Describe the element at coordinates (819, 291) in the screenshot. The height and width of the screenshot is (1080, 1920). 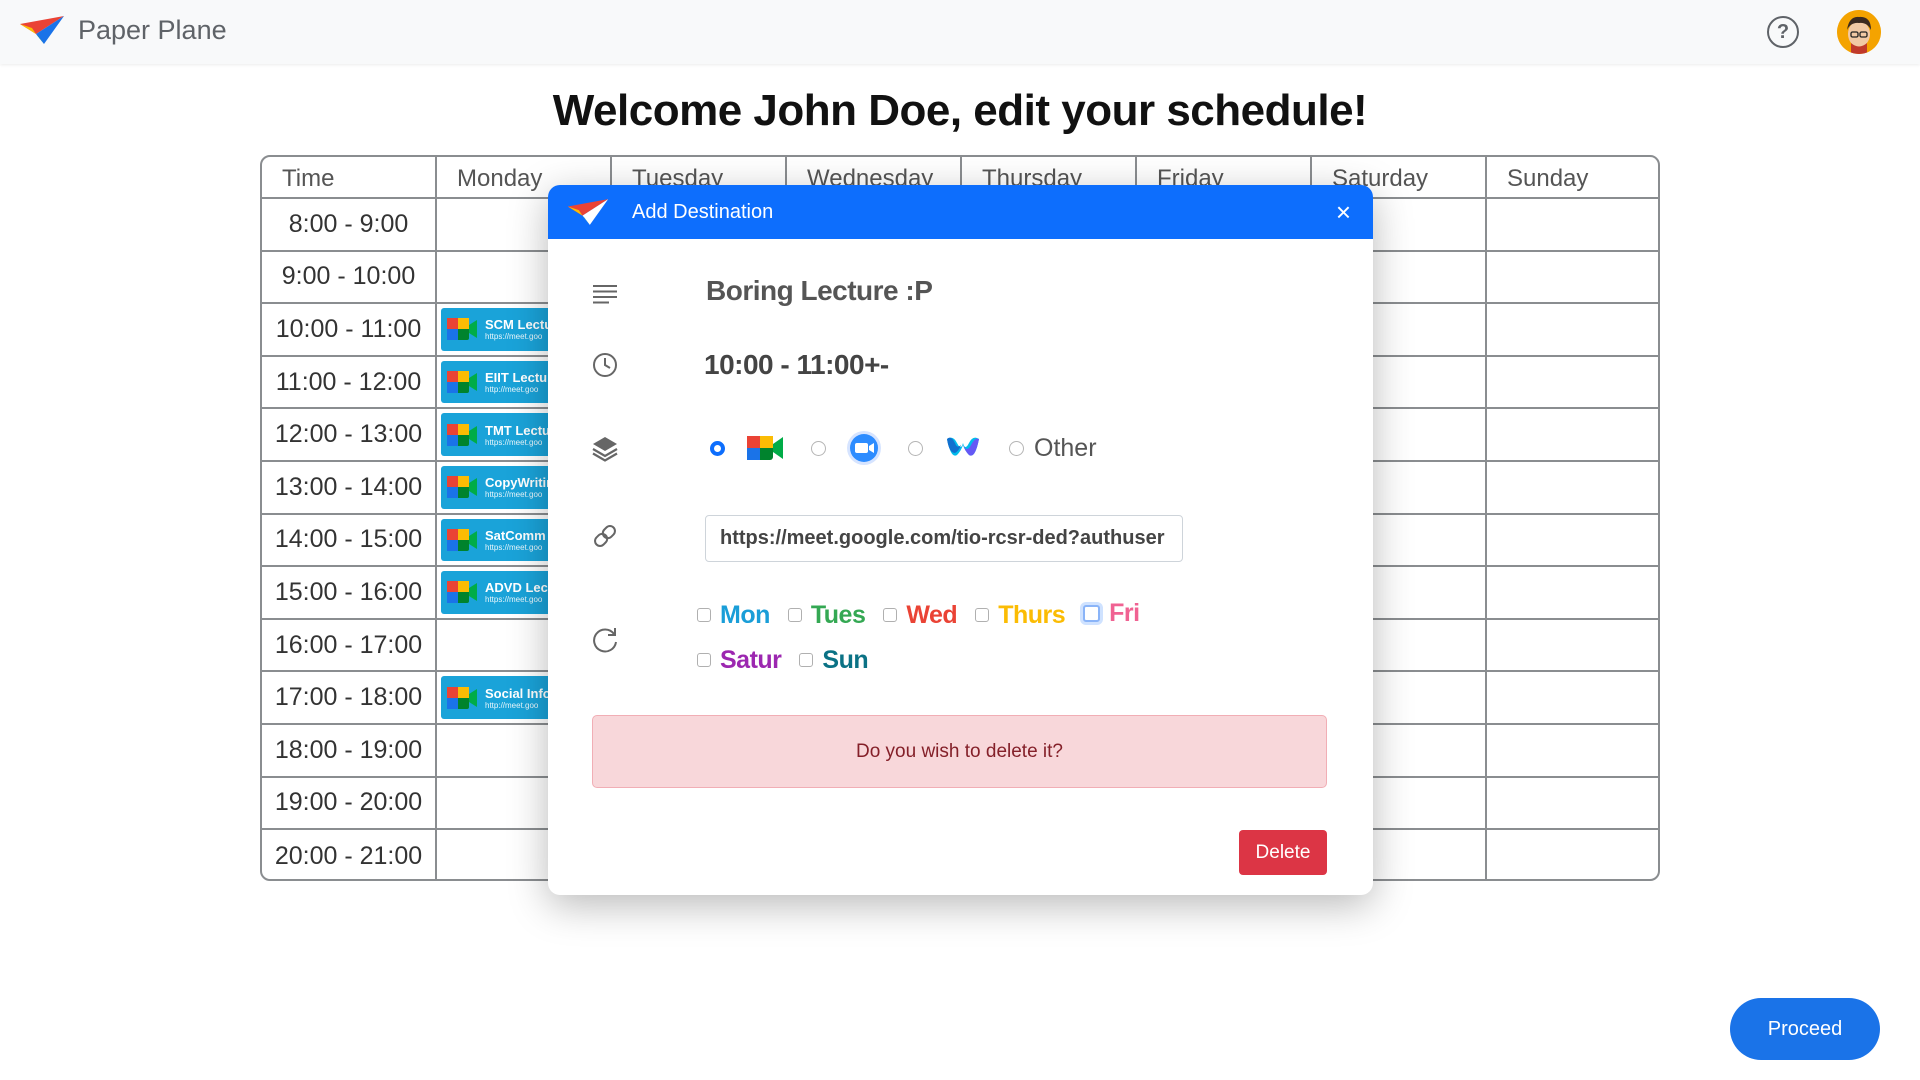
I see `event-title: Boring Lecture :P` at that location.